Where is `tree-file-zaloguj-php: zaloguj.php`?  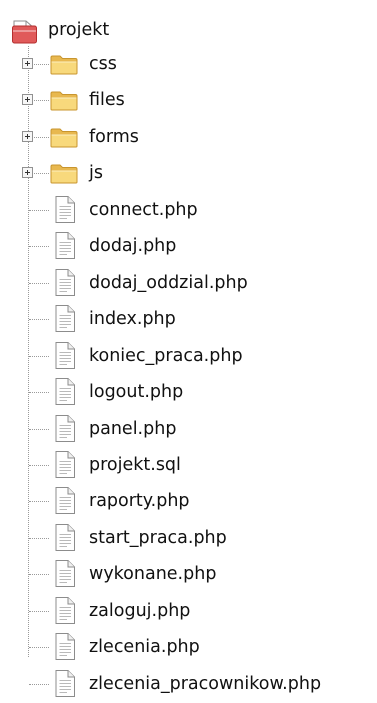 tree-file-zaloguj-php: zaloguj.php is located at coordinates (188, 611).